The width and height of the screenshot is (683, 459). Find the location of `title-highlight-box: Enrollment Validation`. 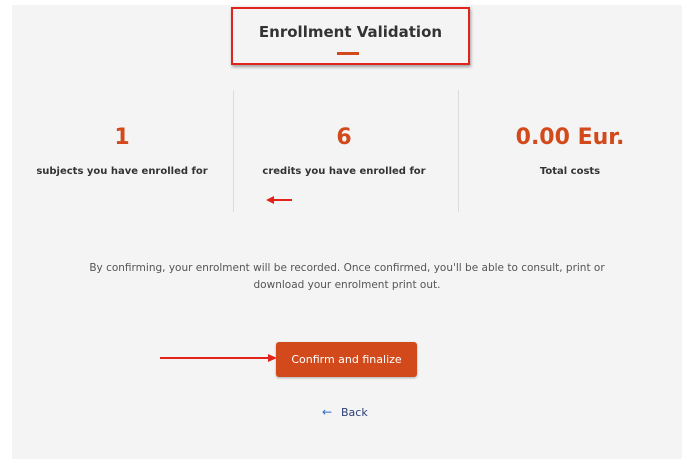

title-highlight-box: Enrollment Validation is located at coordinates (350, 36).